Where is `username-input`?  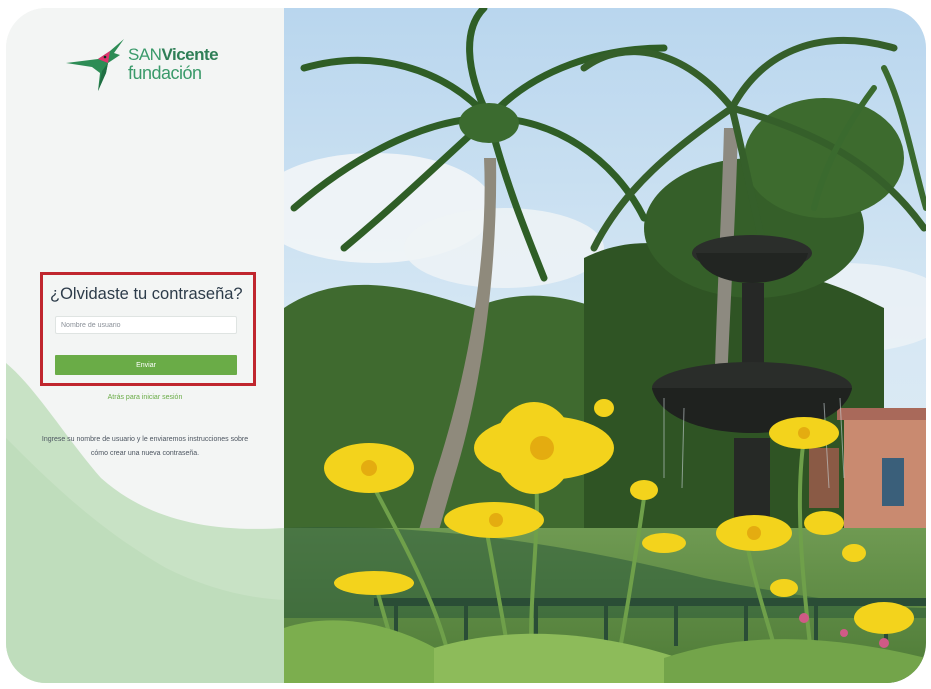
username-input is located at coordinates (146, 325).